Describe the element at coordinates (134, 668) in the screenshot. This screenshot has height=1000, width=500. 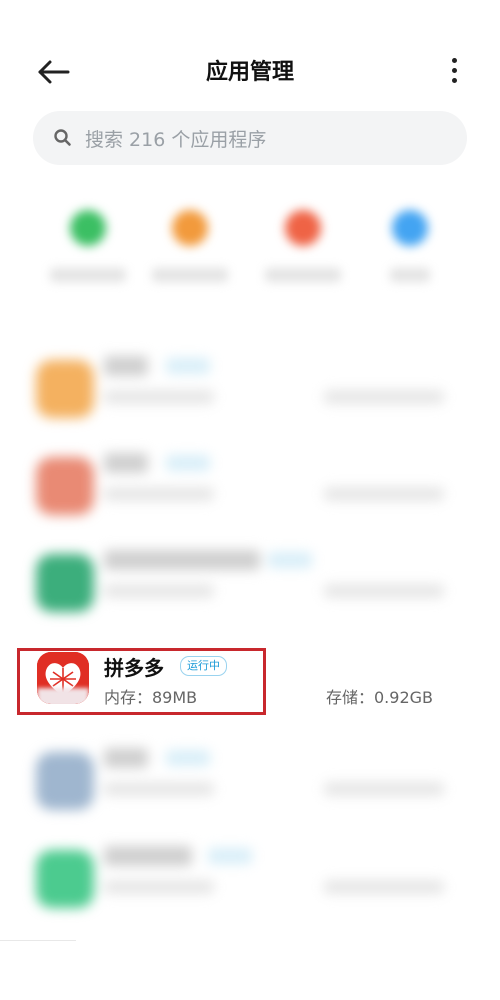
I see `app-name: 拼多多` at that location.